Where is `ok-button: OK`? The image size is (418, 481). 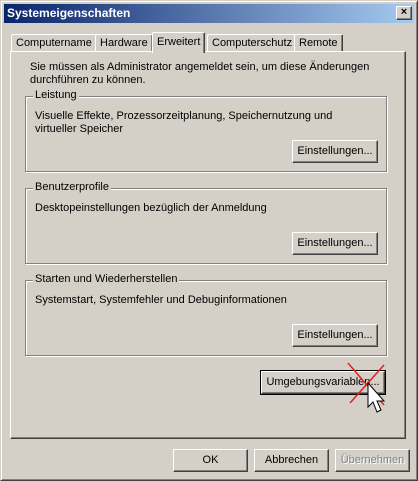 ok-button: OK is located at coordinates (210, 460).